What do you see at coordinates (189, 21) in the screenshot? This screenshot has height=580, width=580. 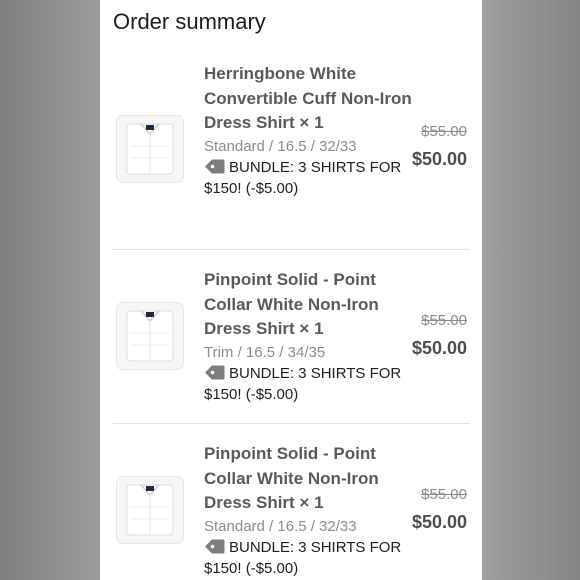 I see `order-summary-title: Order summary` at bounding box center [189, 21].